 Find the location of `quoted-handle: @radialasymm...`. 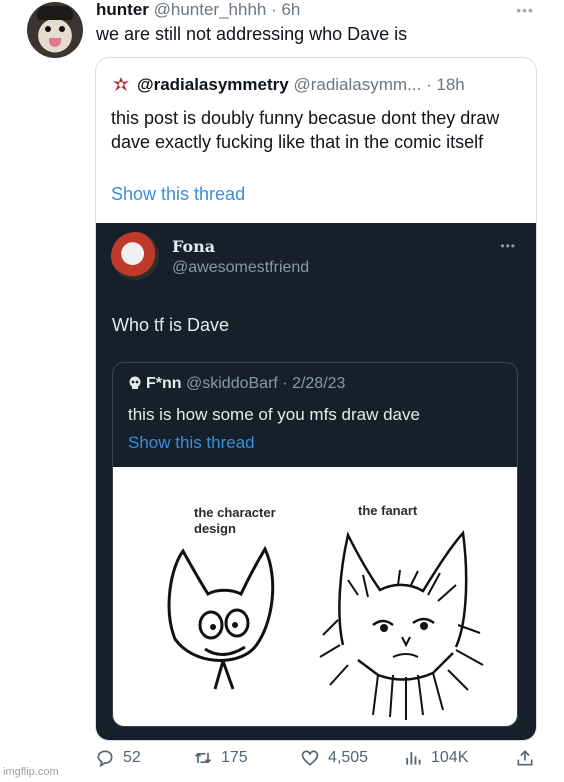

quoted-handle: @radialasymm... is located at coordinates (357, 84).